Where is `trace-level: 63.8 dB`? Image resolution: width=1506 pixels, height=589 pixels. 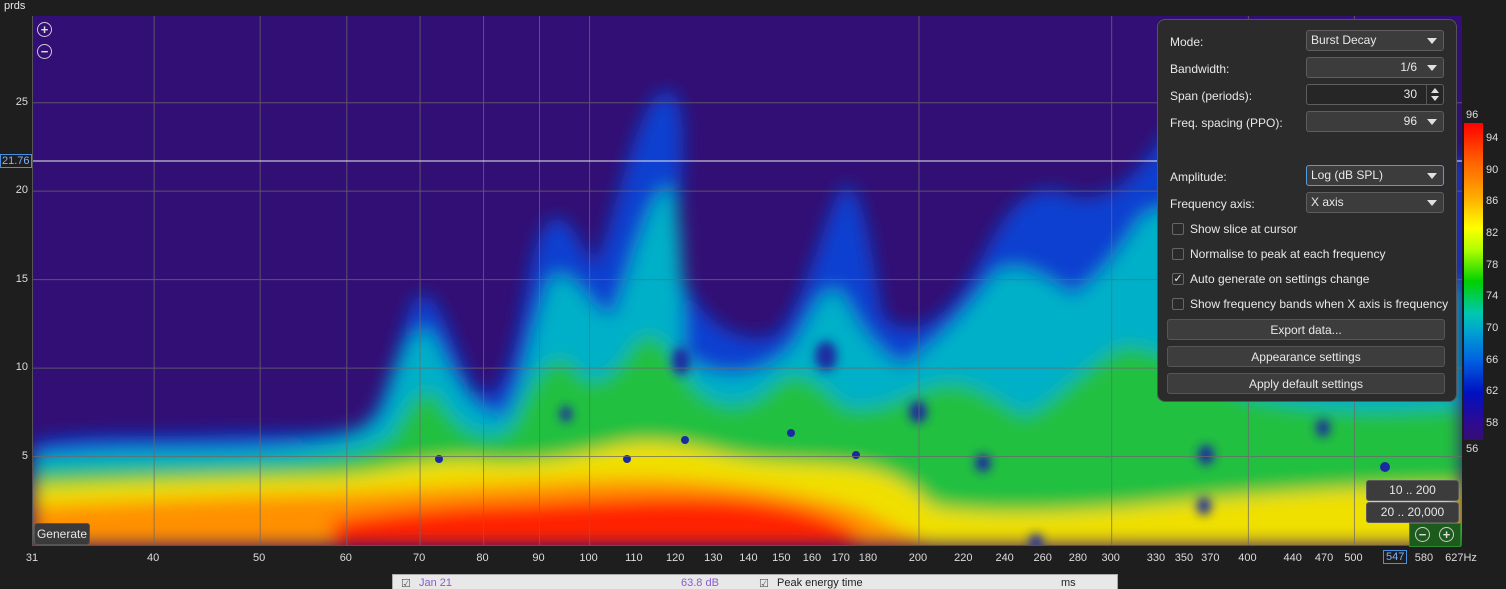 trace-level: 63.8 dB is located at coordinates (700, 583).